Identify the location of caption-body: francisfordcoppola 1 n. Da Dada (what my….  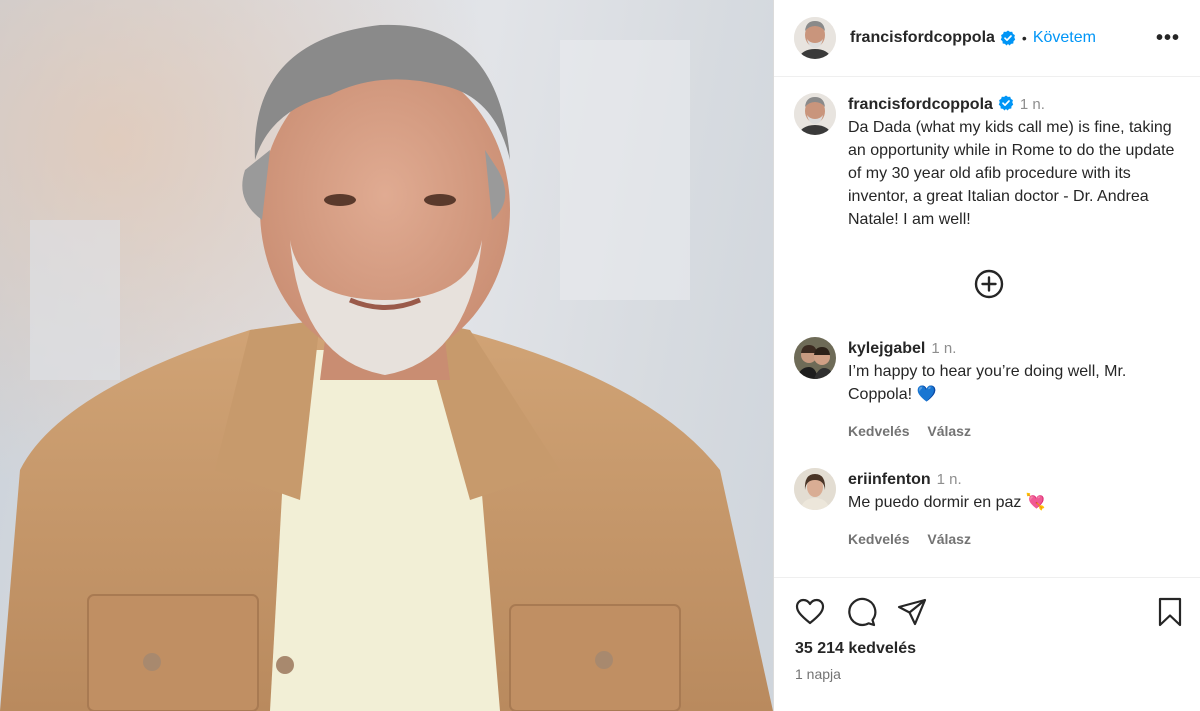
(1014, 162).